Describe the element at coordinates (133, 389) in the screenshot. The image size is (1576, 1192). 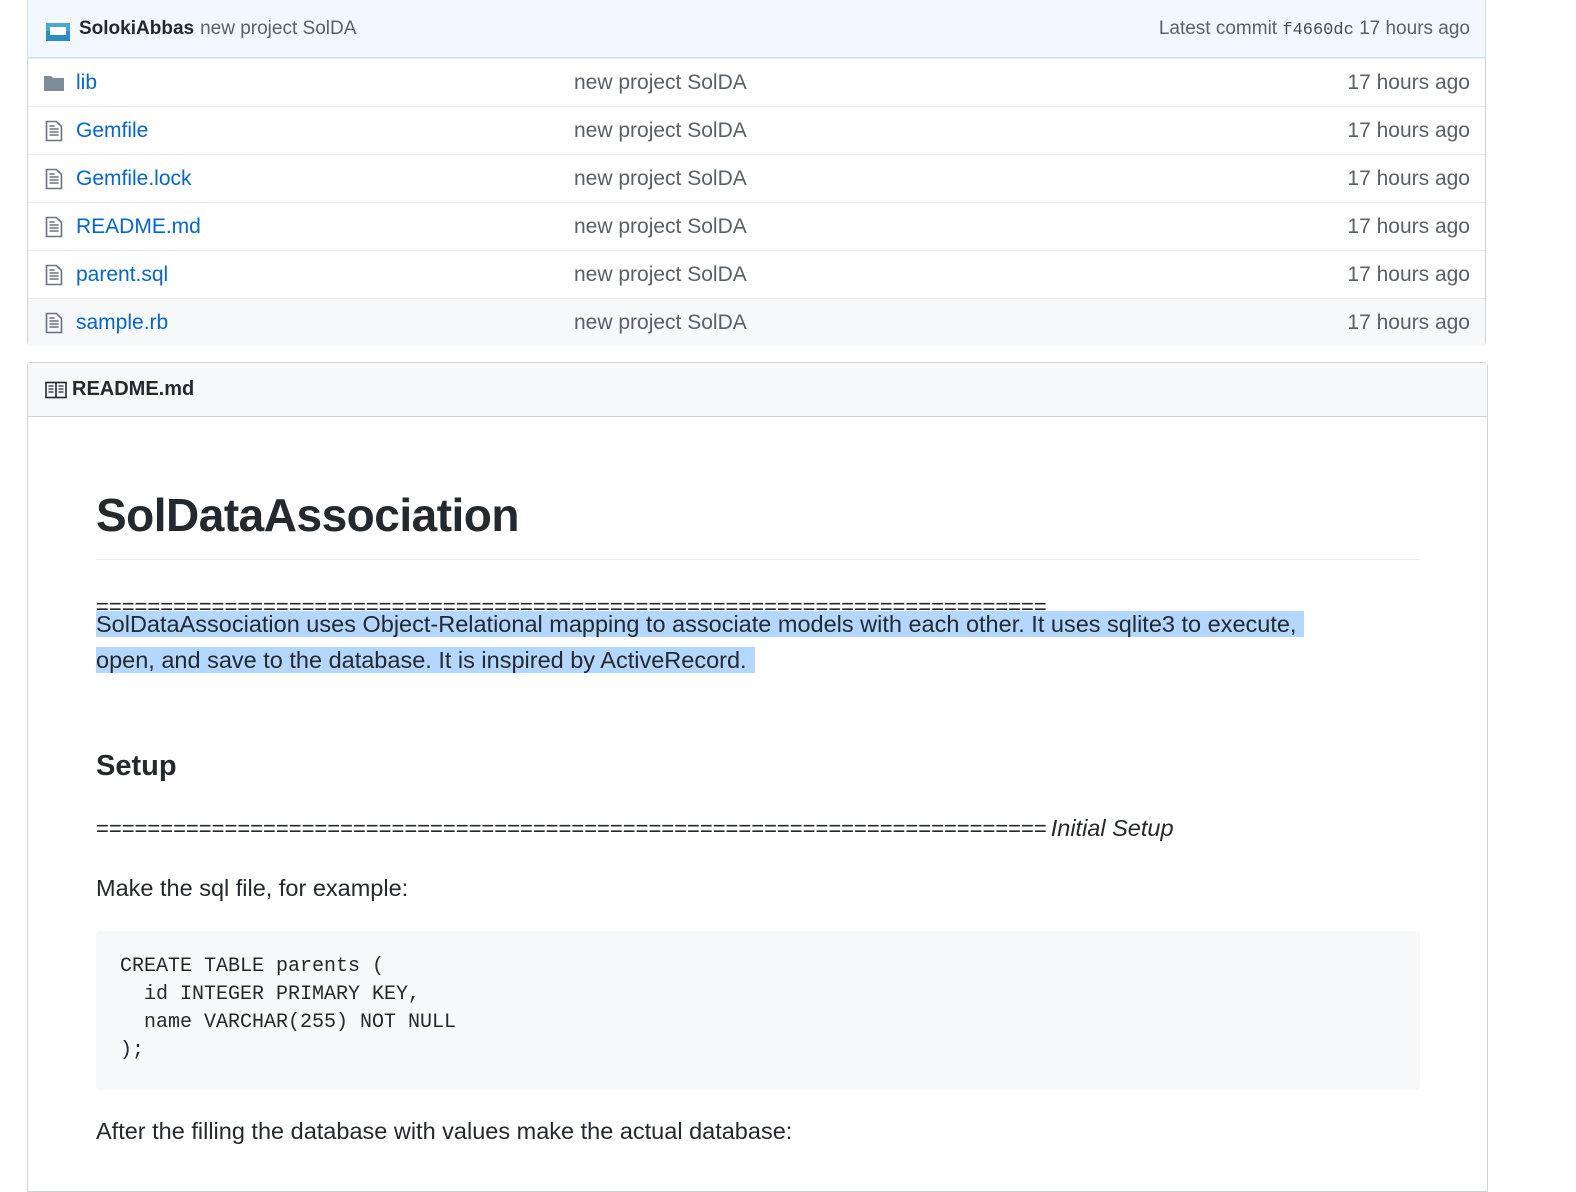
I see `readme-filename: README.md` at that location.